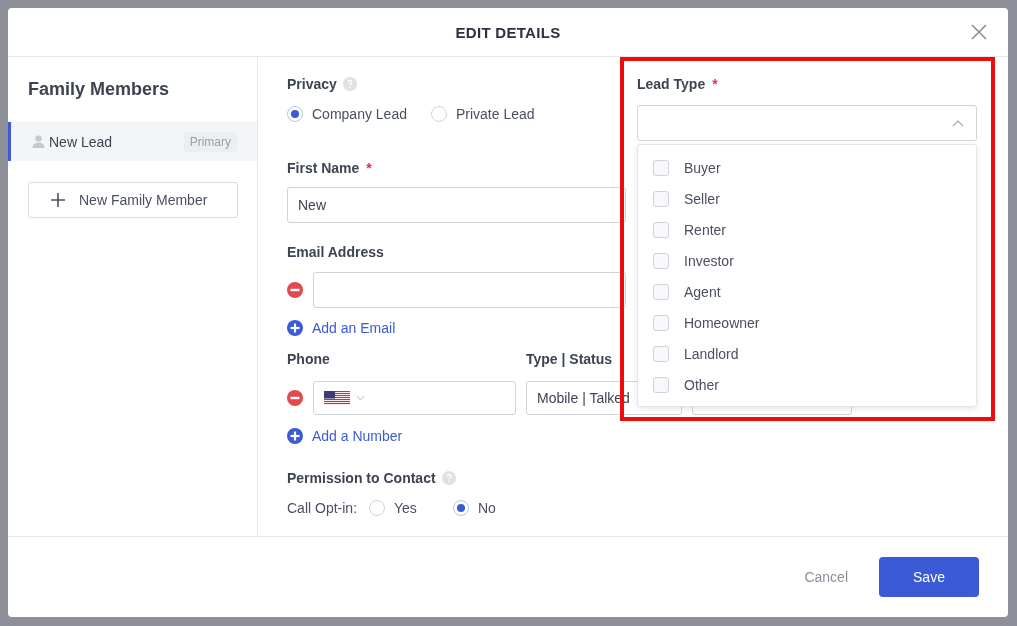  What do you see at coordinates (632, 478) in the screenshot?
I see `permission-label: Permission to Contact` at bounding box center [632, 478].